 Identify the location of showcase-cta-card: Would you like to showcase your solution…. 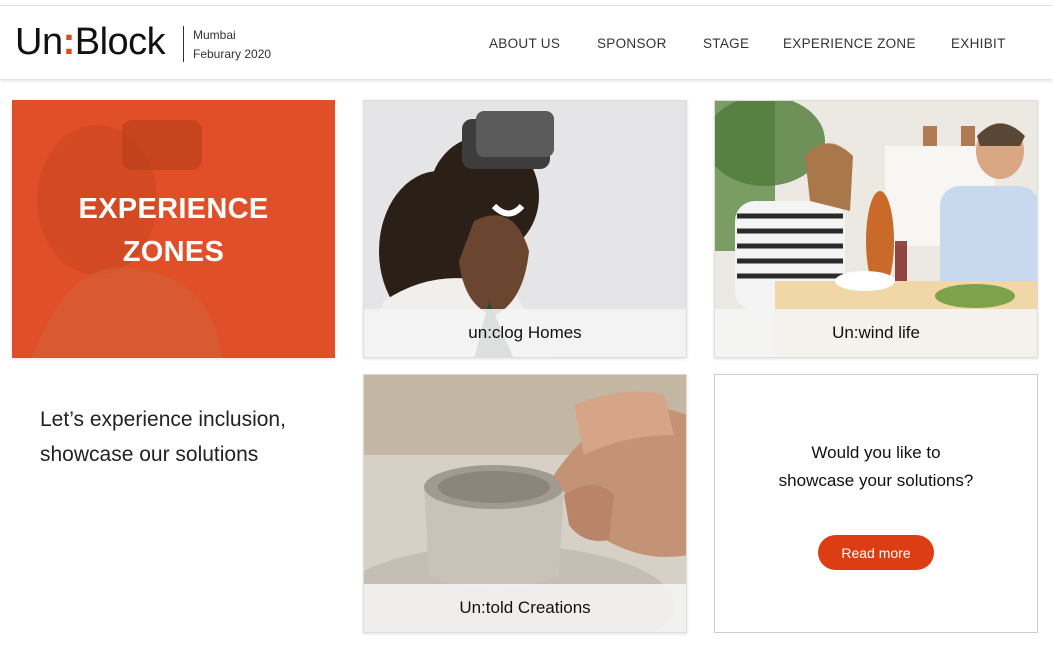
(876, 503).